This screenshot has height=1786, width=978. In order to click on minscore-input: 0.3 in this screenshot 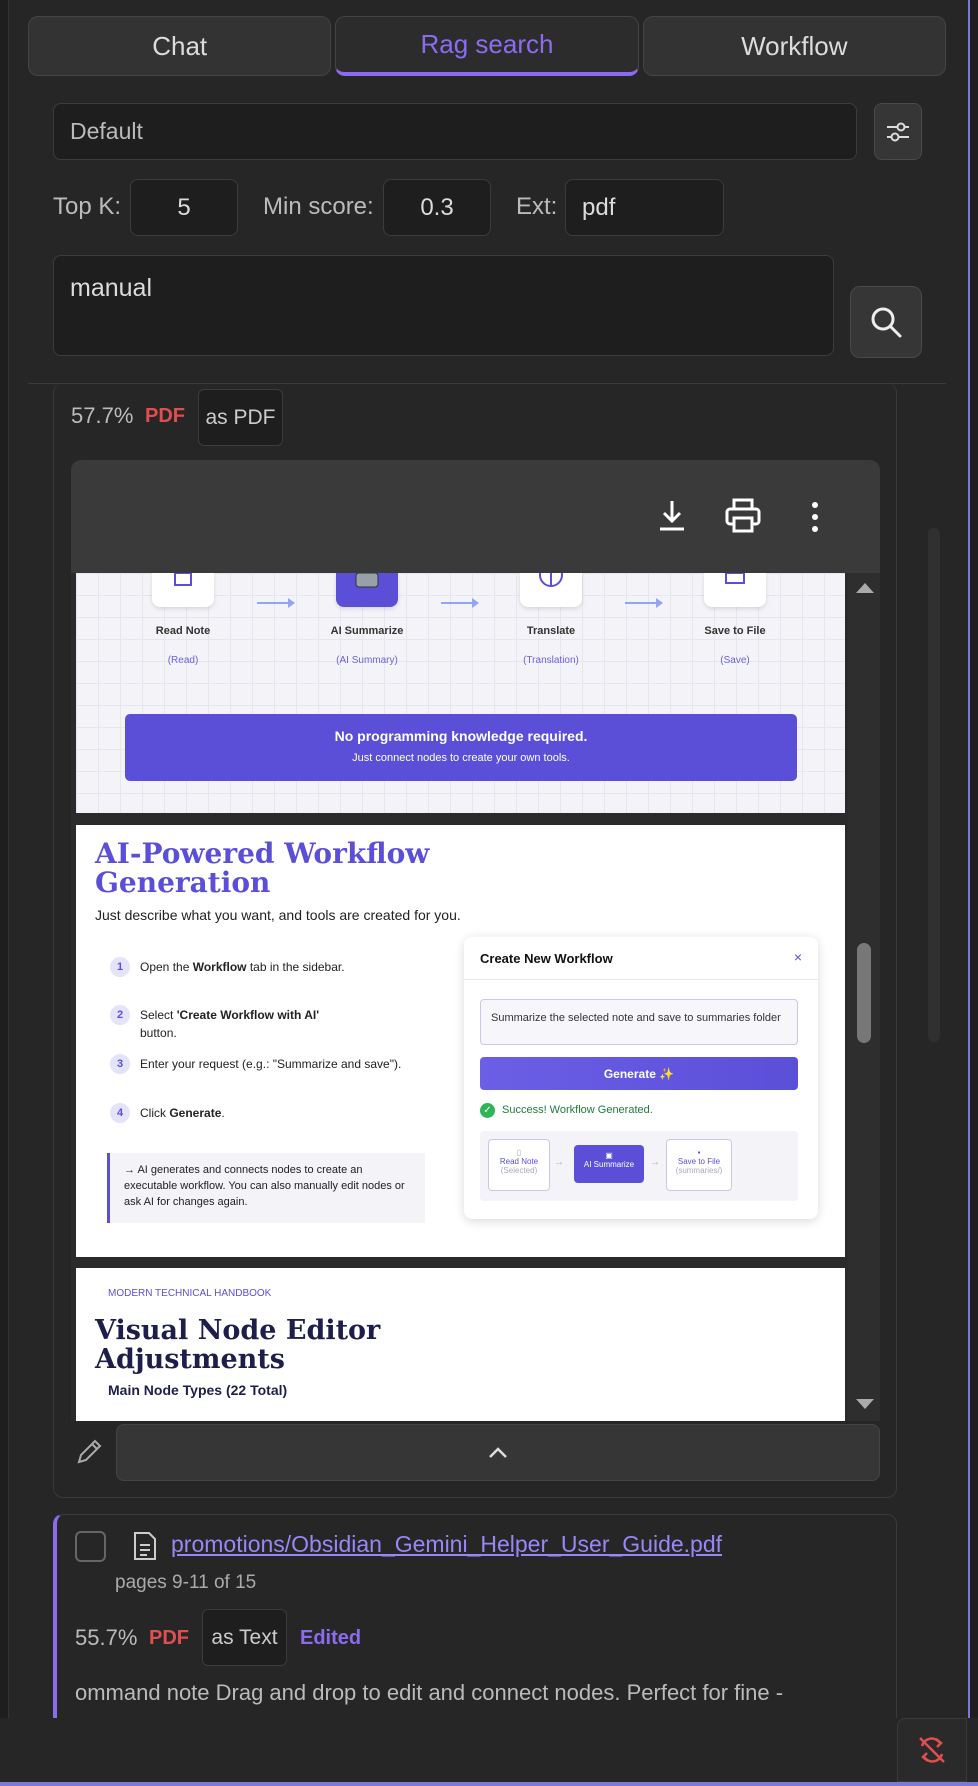, I will do `click(437, 207)`.